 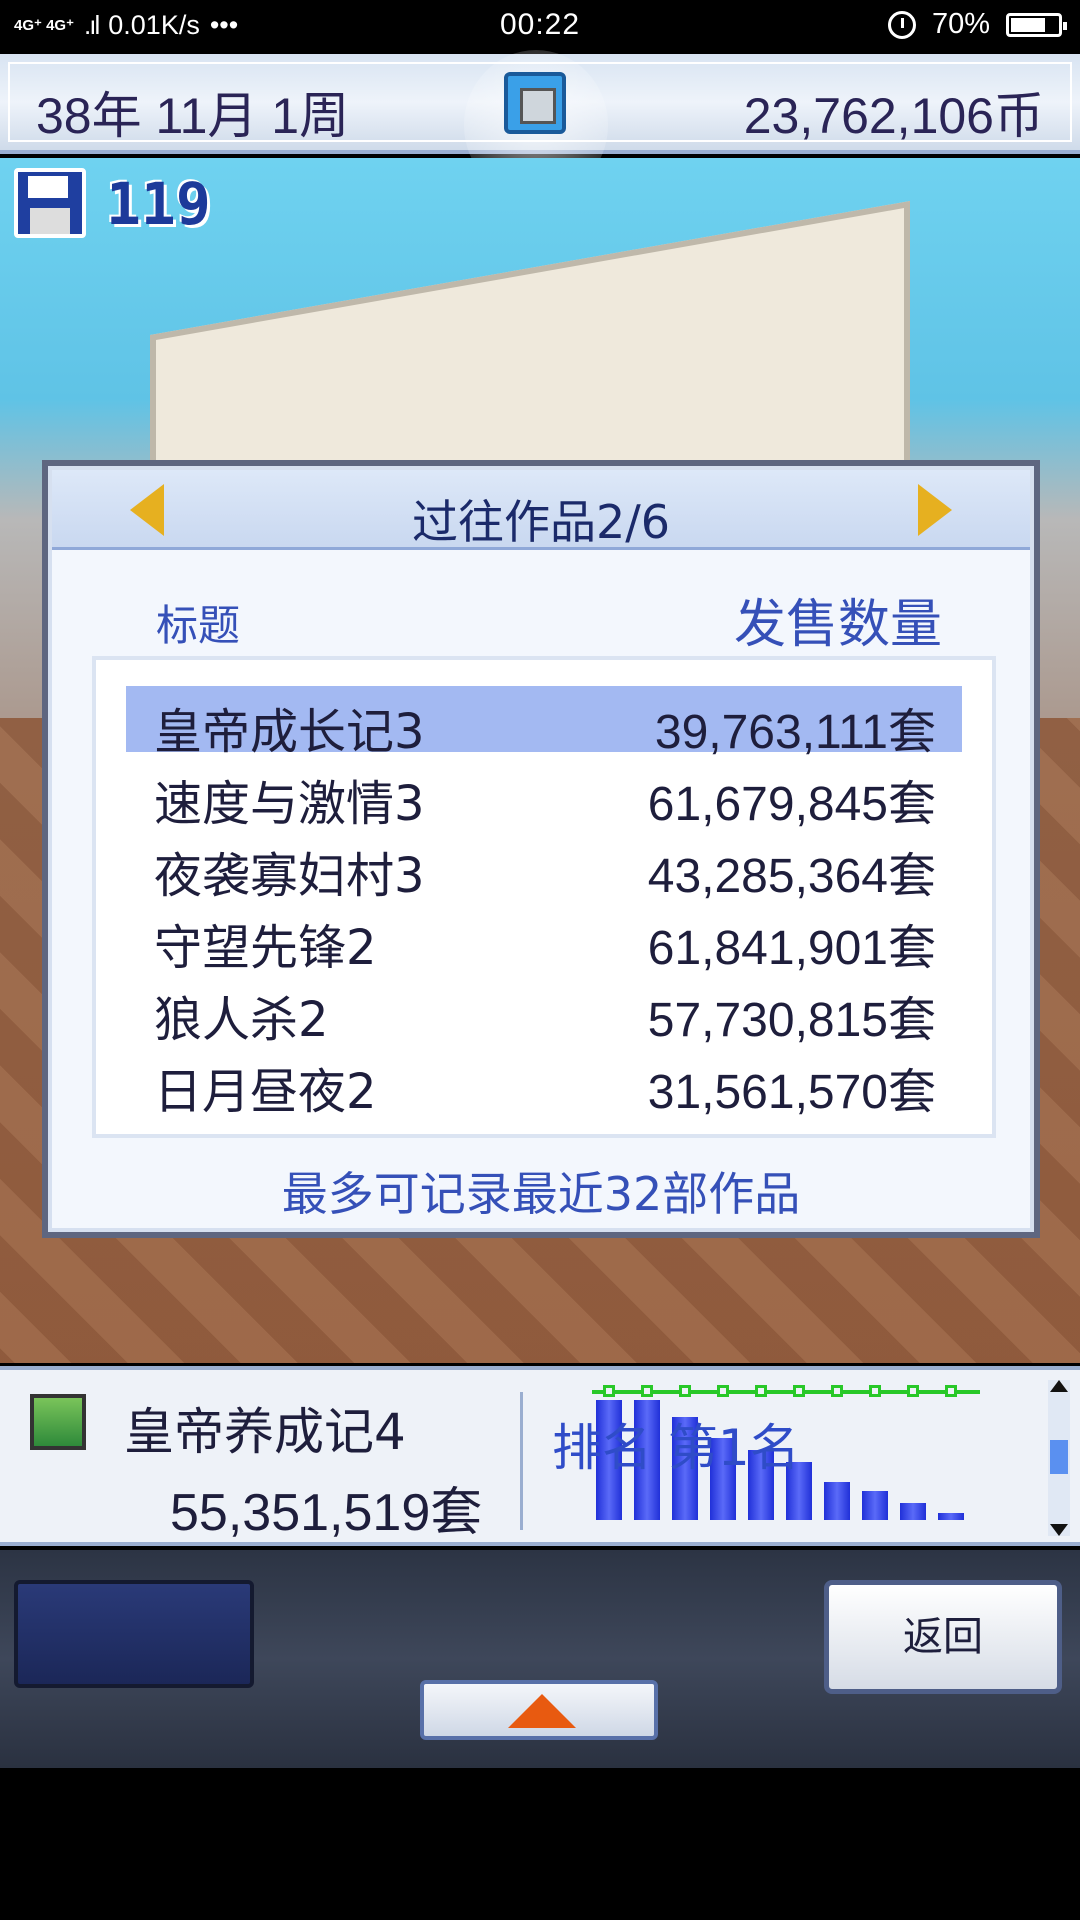 I want to click on work-sales: 43,285,364套, so click(x=791, y=876).